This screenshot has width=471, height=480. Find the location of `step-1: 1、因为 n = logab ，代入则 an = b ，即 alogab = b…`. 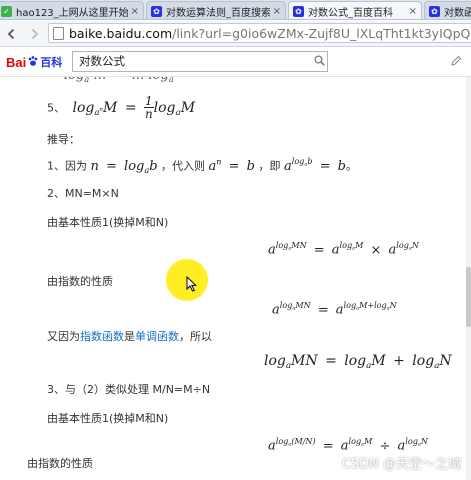

step-1: 1、因为 n = logab ，代入则 an = b ，即 alogab = b… is located at coordinates (202, 165).